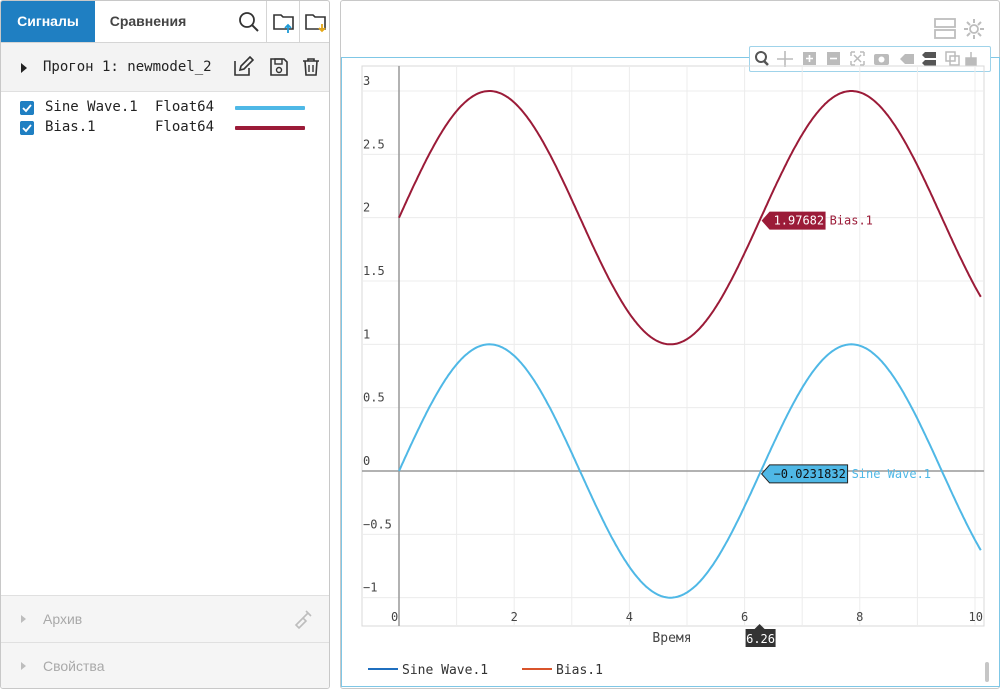 The height and width of the screenshot is (690, 1001). Describe the element at coordinates (394, 617) in the screenshot. I see `x-tick-label: 0` at that location.